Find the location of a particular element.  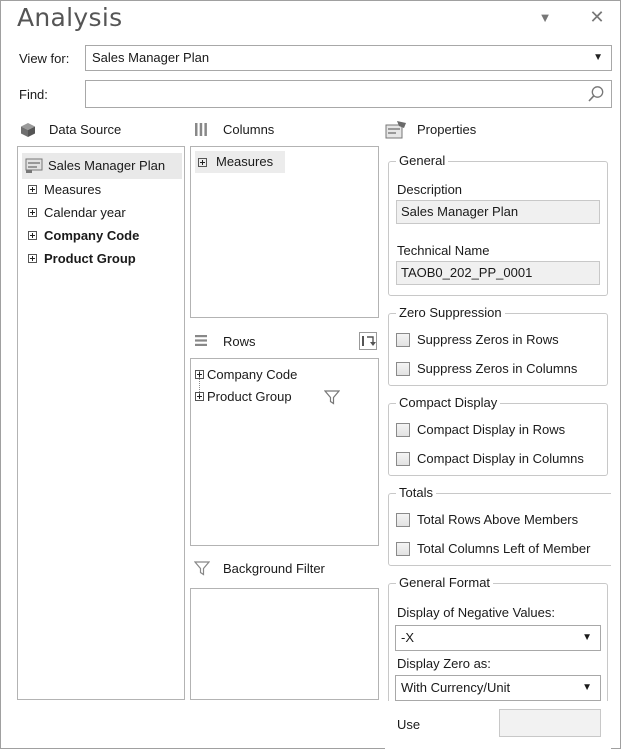

find-input is located at coordinates (348, 94).